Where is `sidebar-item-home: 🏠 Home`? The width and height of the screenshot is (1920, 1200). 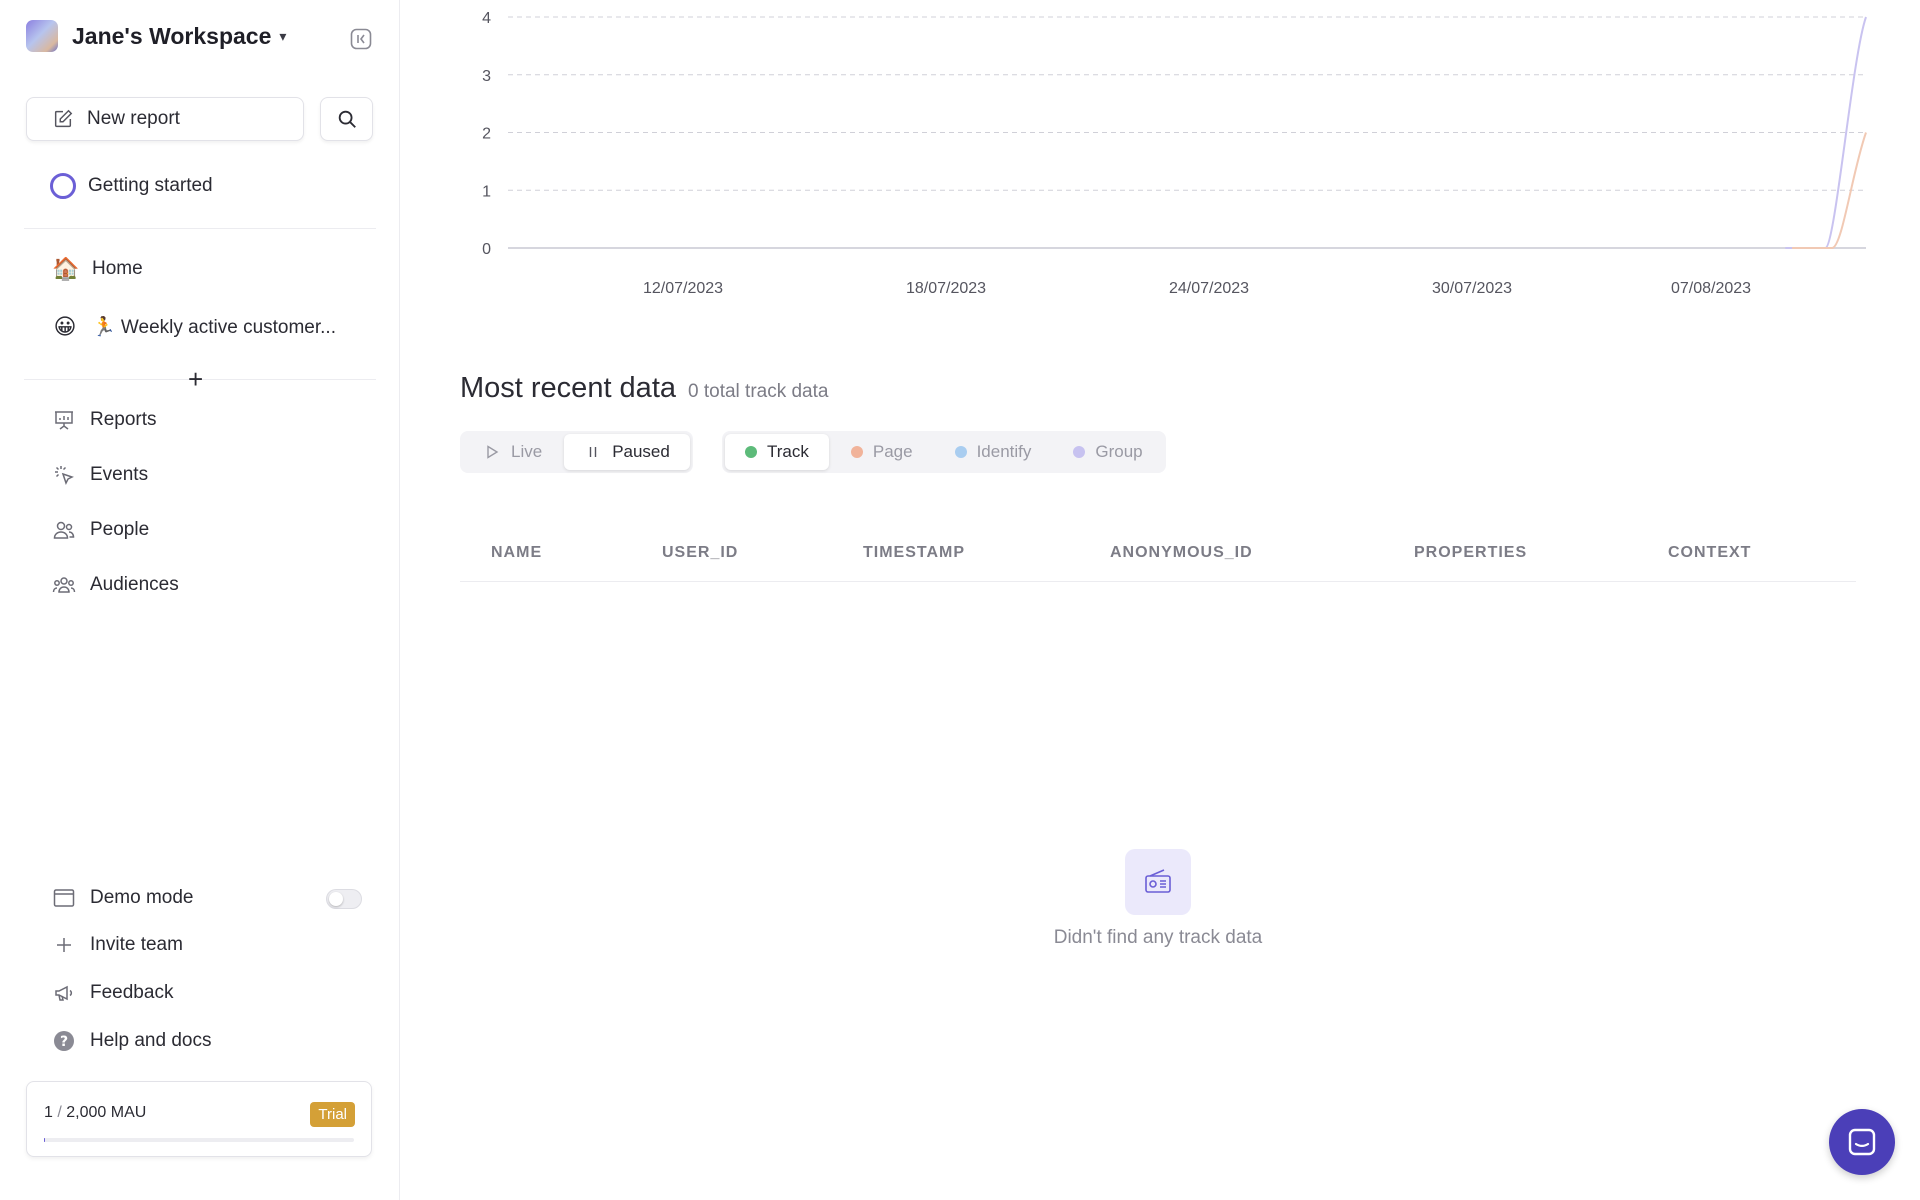 sidebar-item-home: 🏠 Home is located at coordinates (97, 269).